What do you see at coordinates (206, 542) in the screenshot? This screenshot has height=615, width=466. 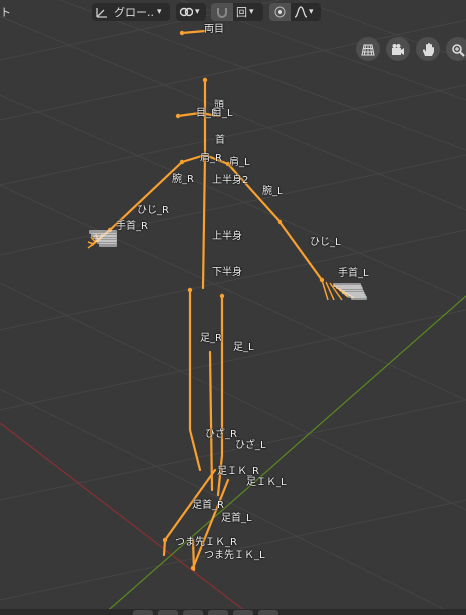 I see `bone-label: つま先ＩＫ_R` at bounding box center [206, 542].